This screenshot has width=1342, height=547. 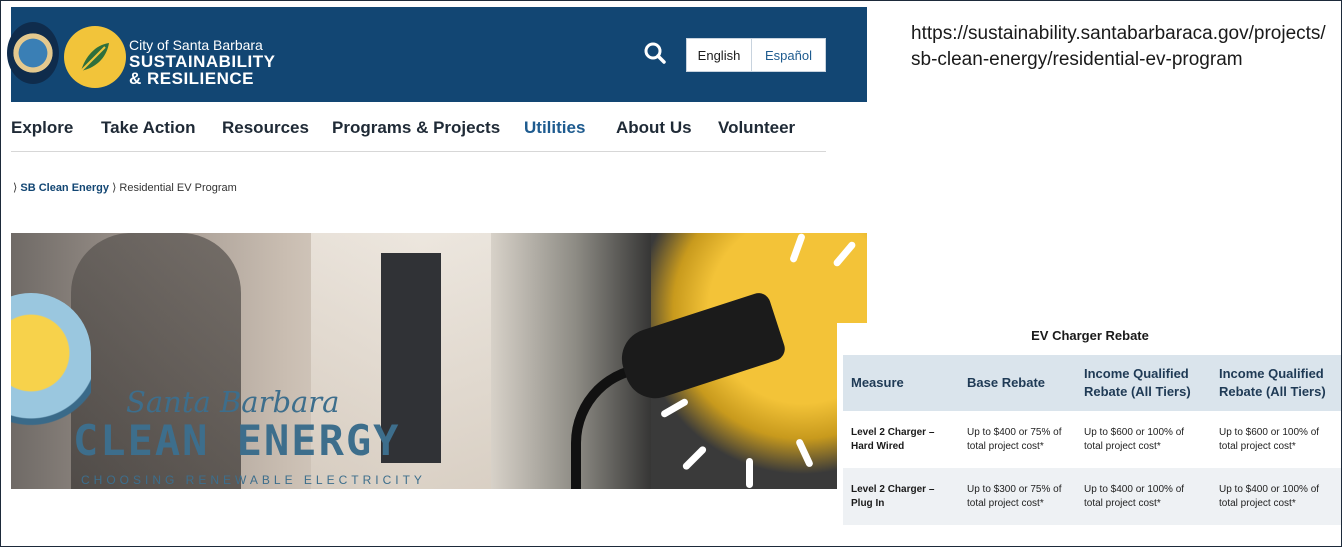 I want to click on nav-item-about-us: About Us, so click(x=654, y=128).